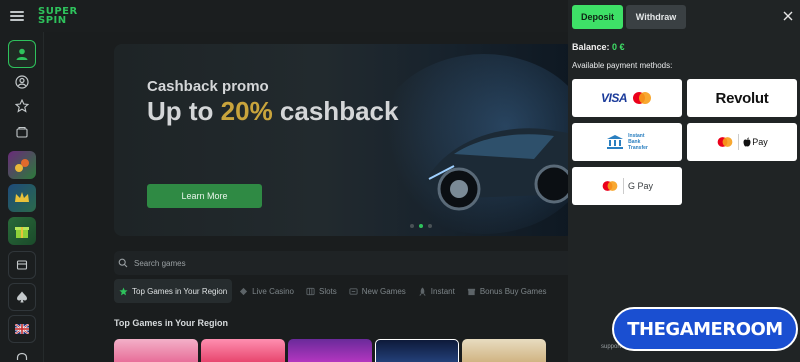 The height and width of the screenshot is (362, 800). Describe the element at coordinates (760, 142) in the screenshot. I see `apple-pay-label: Pay` at that location.